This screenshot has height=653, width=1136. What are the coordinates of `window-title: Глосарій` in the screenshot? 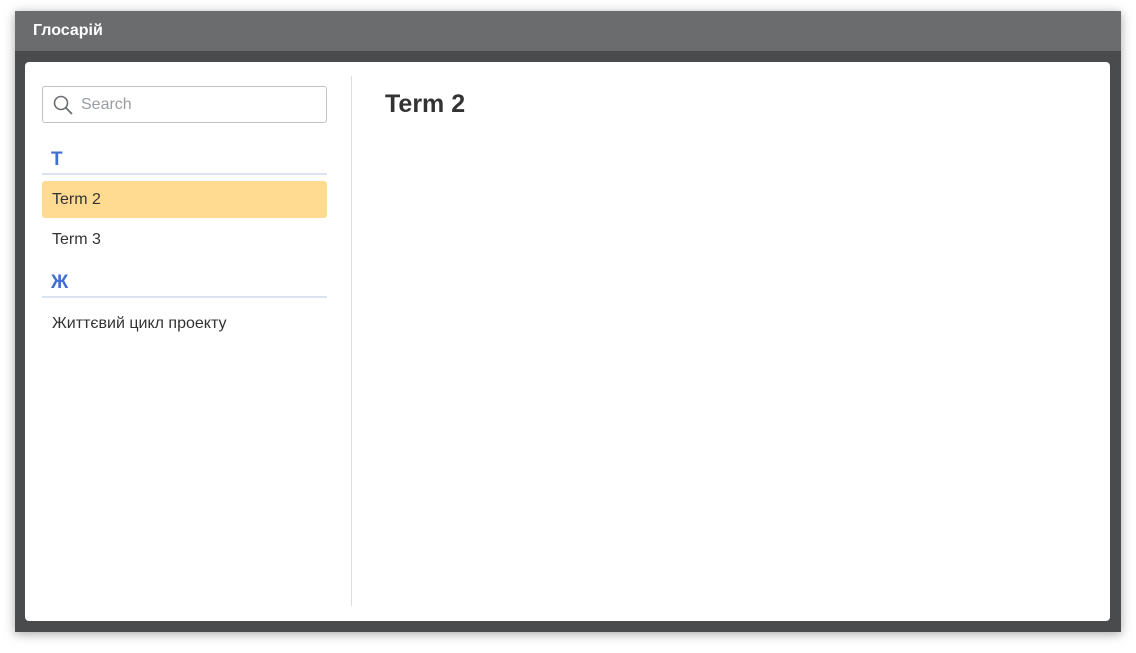 It's located at (568, 31).